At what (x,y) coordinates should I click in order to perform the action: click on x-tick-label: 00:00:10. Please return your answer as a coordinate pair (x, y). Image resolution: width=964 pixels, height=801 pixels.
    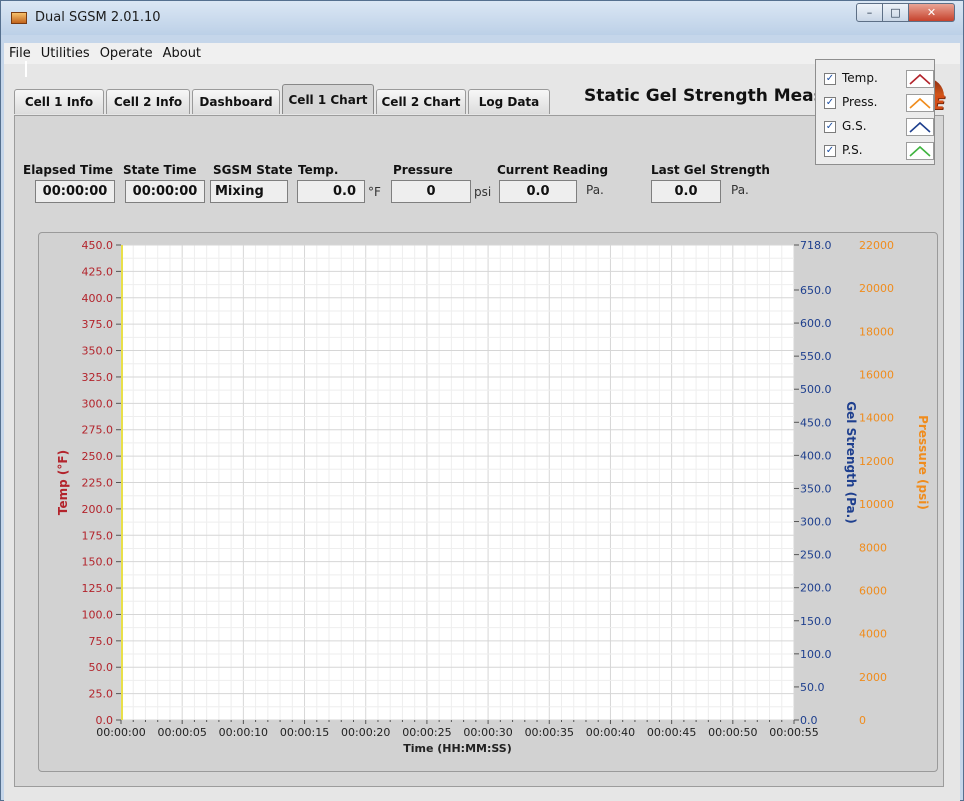
    Looking at the image, I should click on (243, 732).